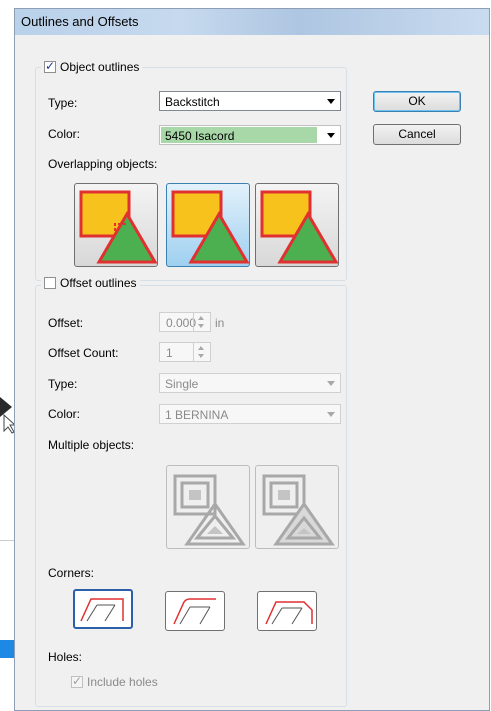  I want to click on corner-option-sharp, so click(103, 609).